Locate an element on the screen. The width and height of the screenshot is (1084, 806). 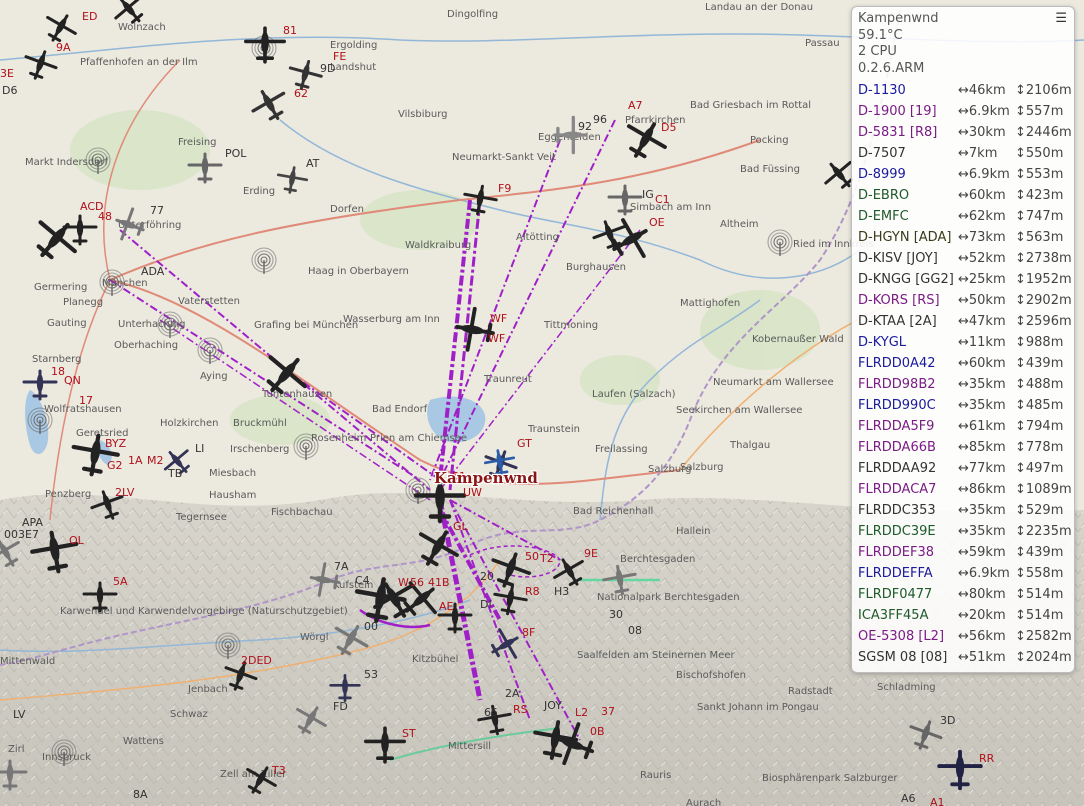
aircraft-tag: T3 is located at coordinates (278, 770).